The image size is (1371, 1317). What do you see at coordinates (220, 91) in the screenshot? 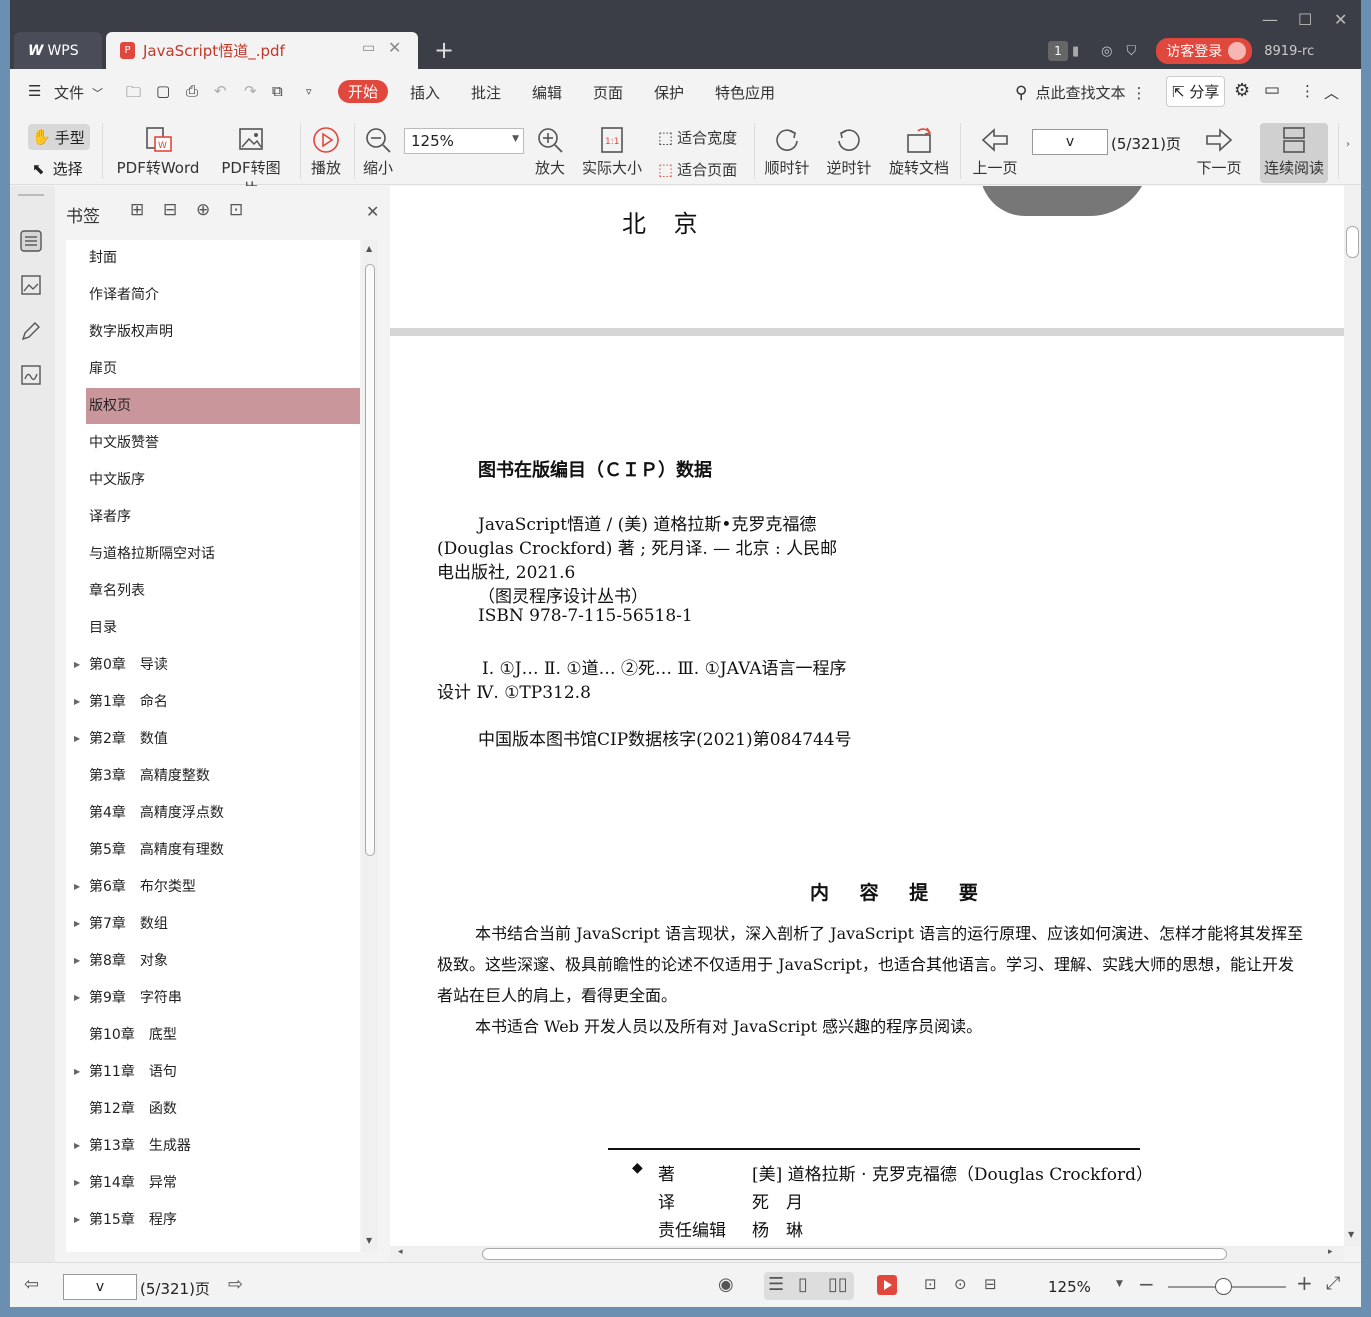
I see `undo-icon: ↶` at bounding box center [220, 91].